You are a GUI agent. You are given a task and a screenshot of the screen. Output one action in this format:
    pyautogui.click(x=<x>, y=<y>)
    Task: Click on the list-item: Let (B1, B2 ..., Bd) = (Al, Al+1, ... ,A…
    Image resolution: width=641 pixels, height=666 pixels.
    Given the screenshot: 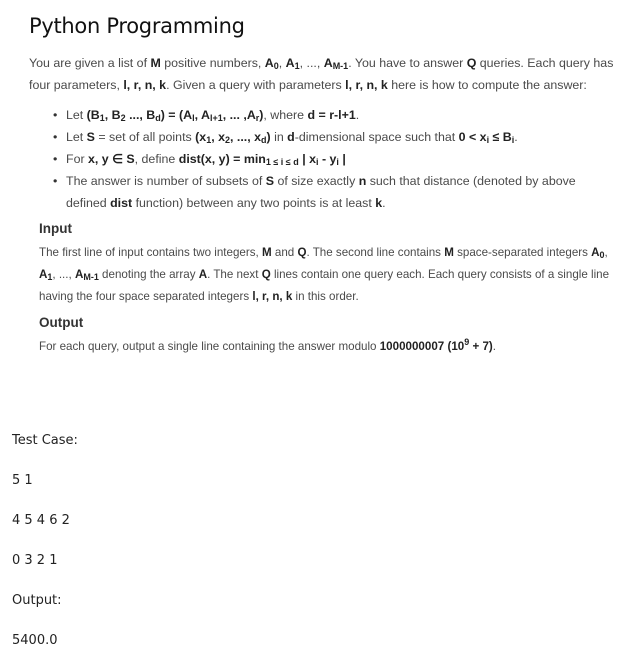 What is the action you would take?
    pyautogui.click(x=336, y=115)
    